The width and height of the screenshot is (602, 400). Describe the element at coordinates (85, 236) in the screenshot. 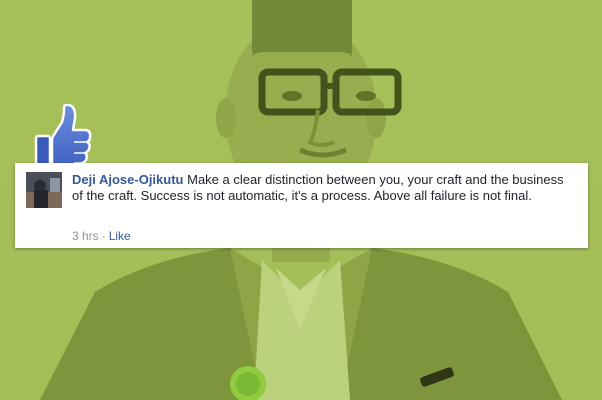

I see `comment-timestamp: 3 hrs` at that location.